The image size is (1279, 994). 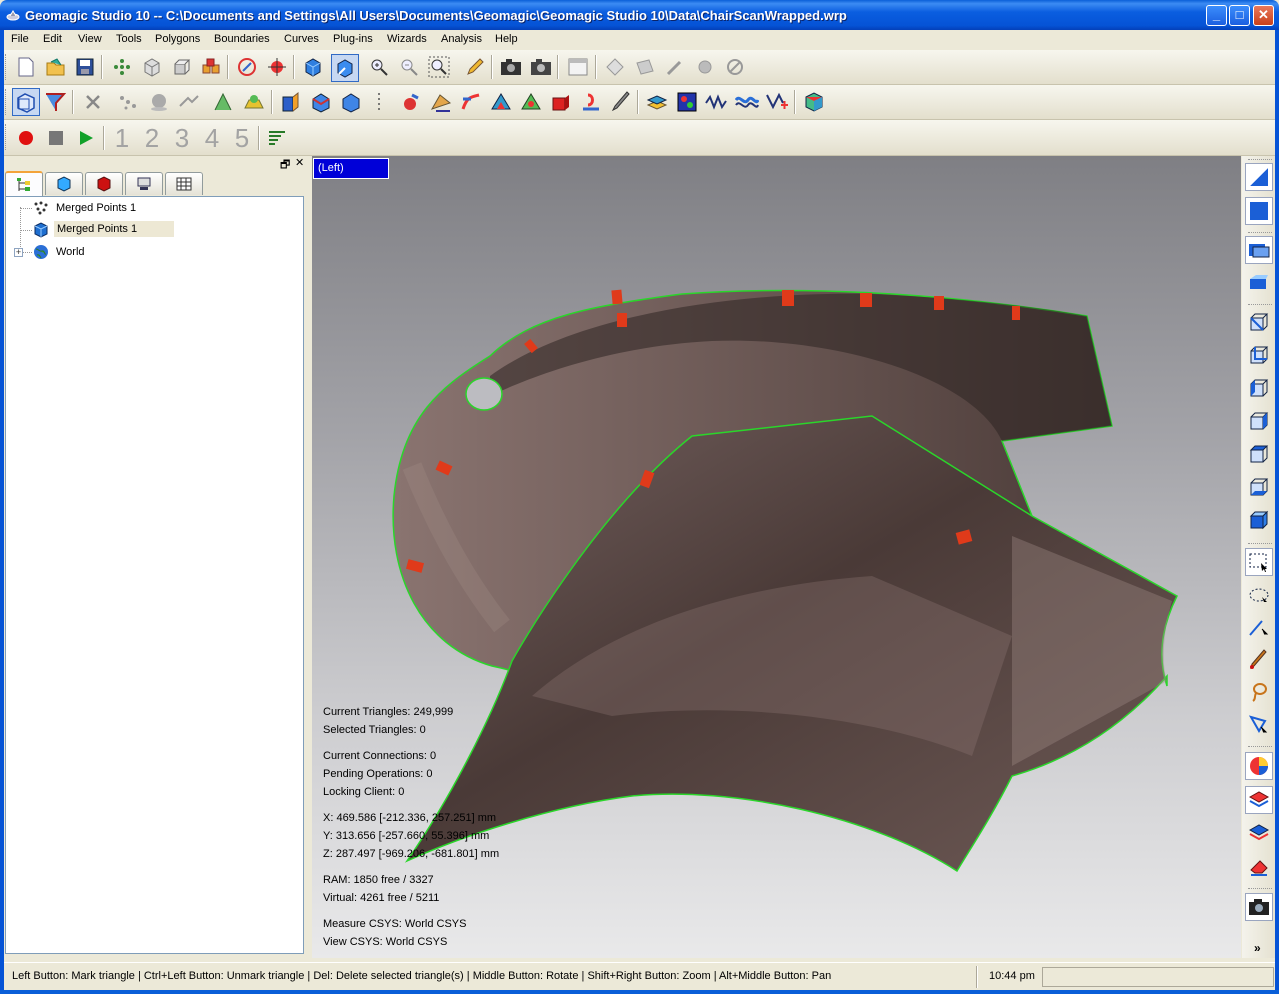 I want to click on macro-2-button: 2, so click(x=152, y=138).